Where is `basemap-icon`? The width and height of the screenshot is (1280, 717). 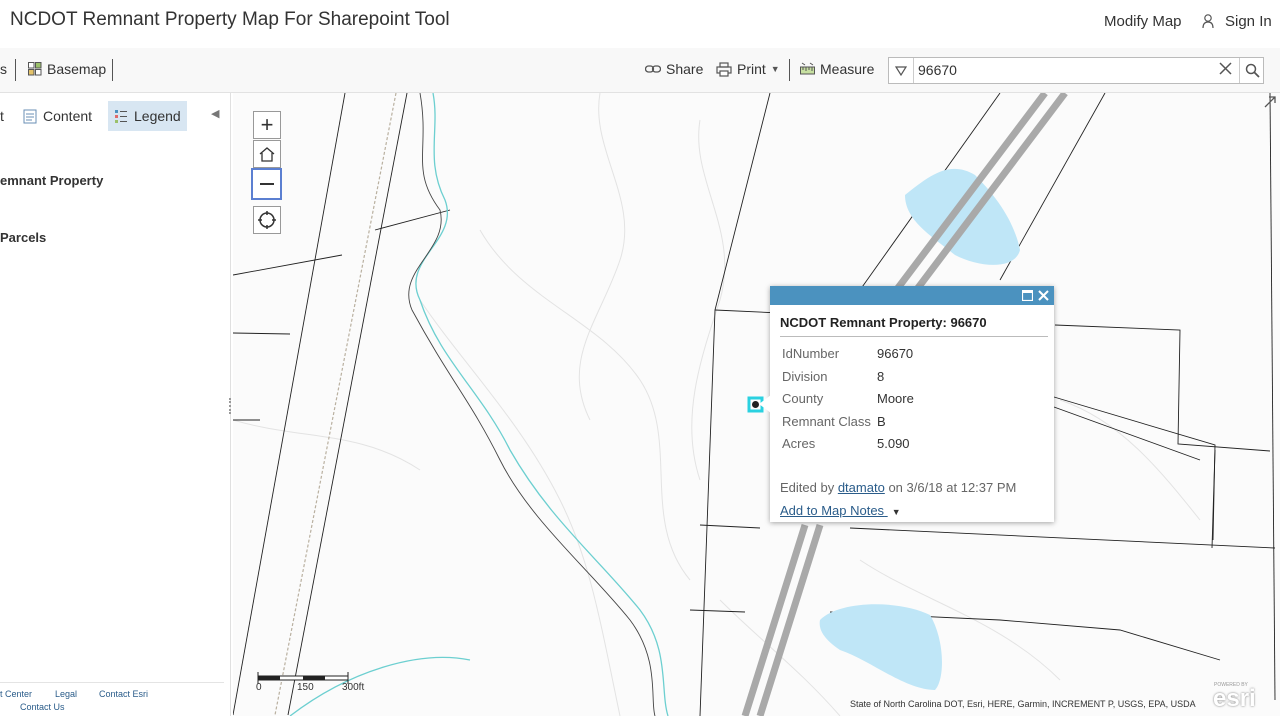 basemap-icon is located at coordinates (35, 69).